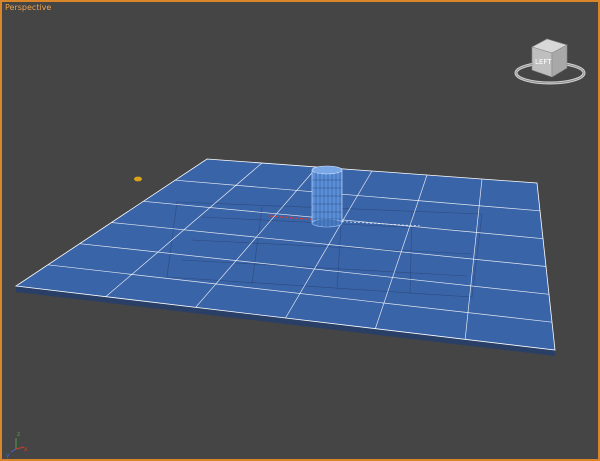  What do you see at coordinates (327, 196) in the screenshot?
I see `cylinder-object` at bounding box center [327, 196].